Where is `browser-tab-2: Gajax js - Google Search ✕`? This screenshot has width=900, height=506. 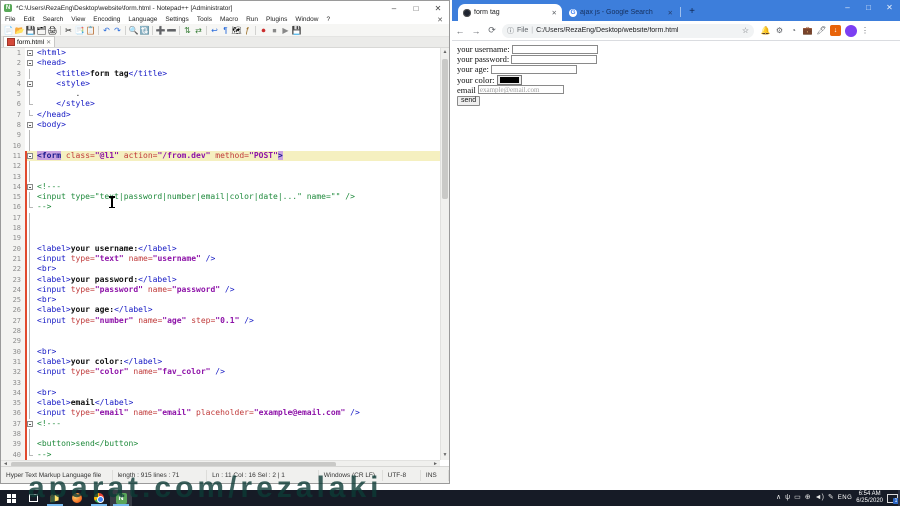 browser-tab-2: Gajax js - Google Search ✕ is located at coordinates (621, 12).